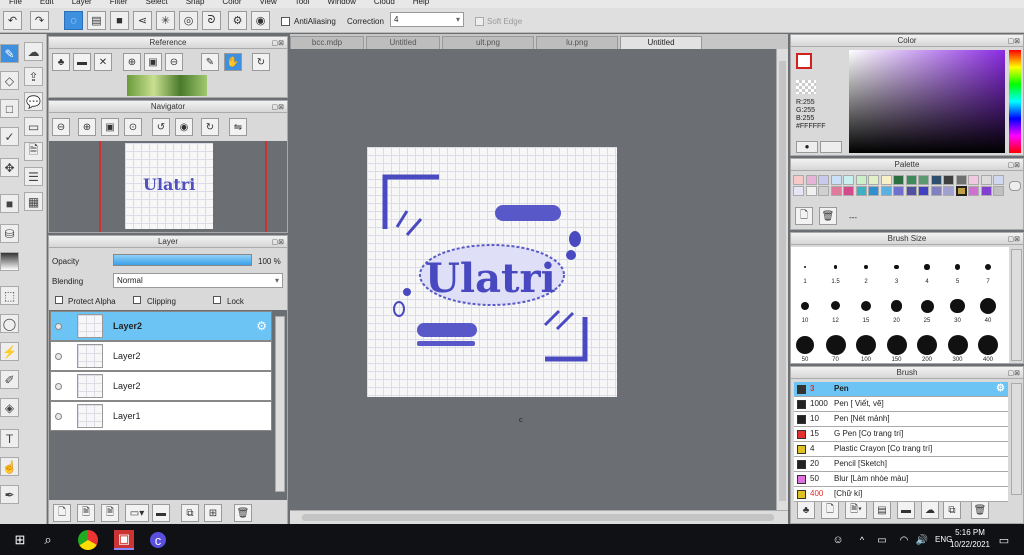 The image size is (1024, 555). I want to click on hue-slider, so click(1015, 101).